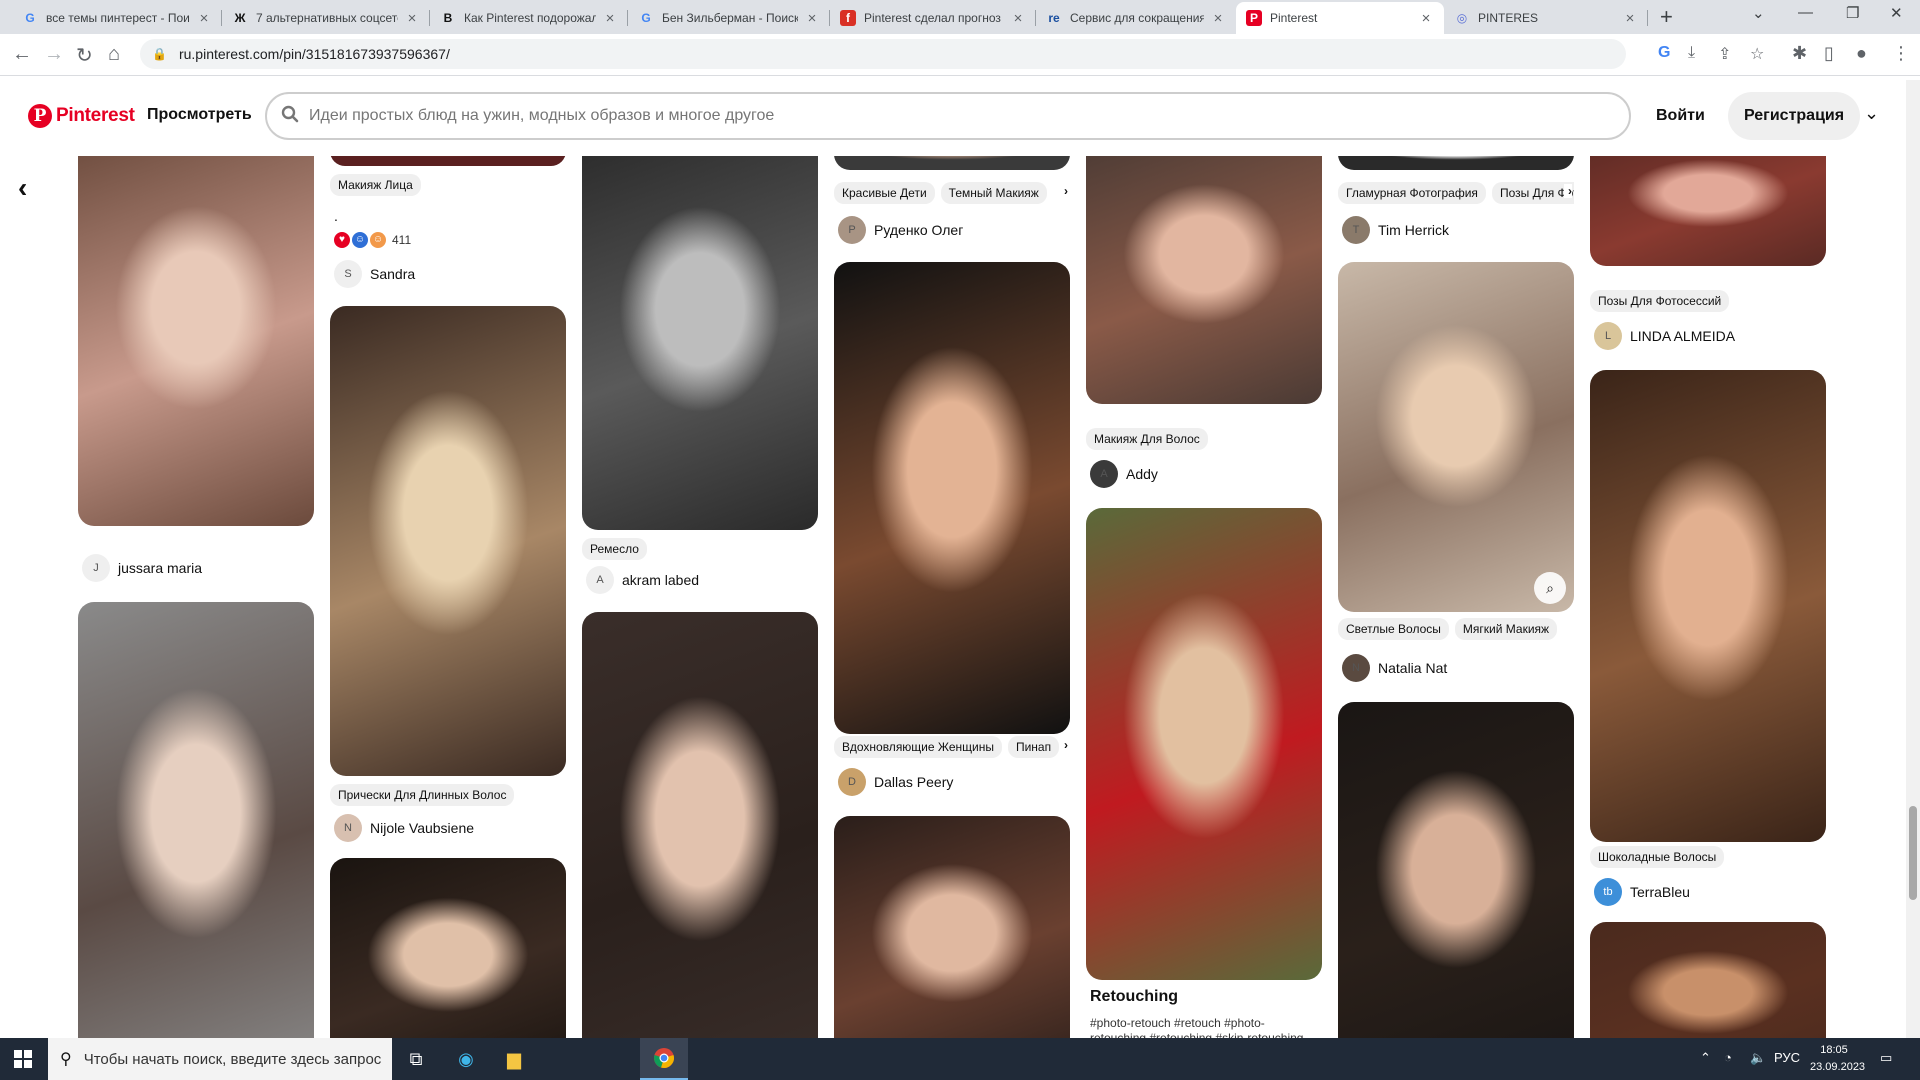  What do you see at coordinates (1124, 474) in the screenshot?
I see `pin-author: A Addy` at bounding box center [1124, 474].